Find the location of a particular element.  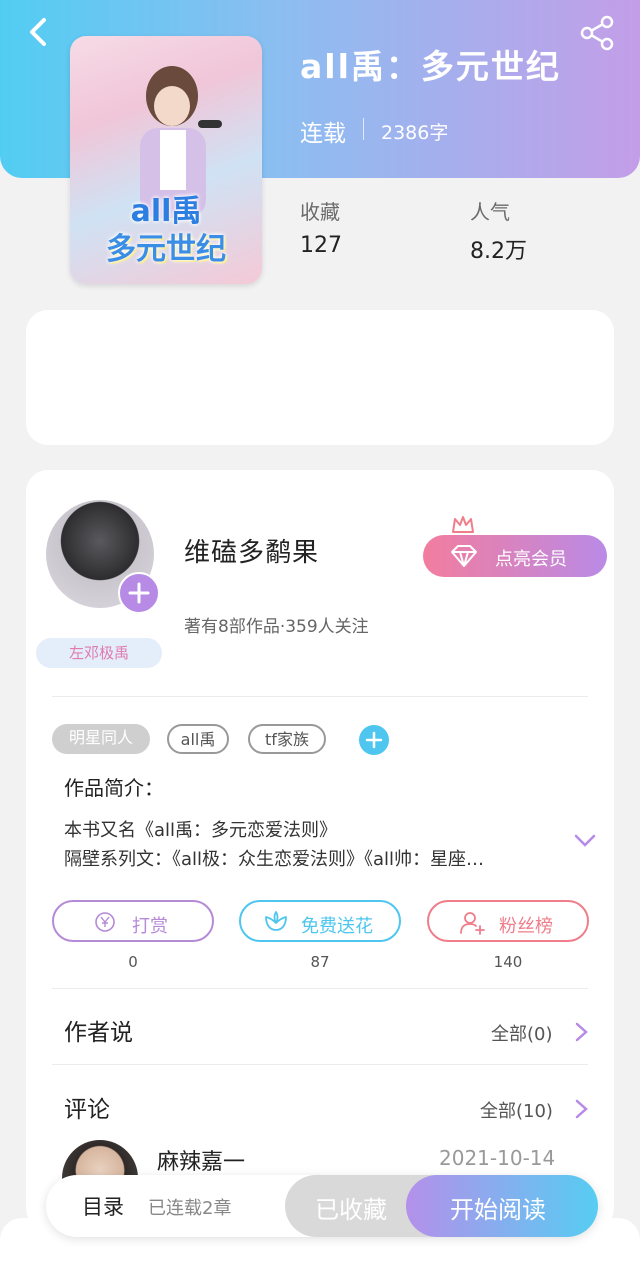

intro-line-1: 本书又名《all禹：多元恋爱法则》 is located at coordinates (201, 830).